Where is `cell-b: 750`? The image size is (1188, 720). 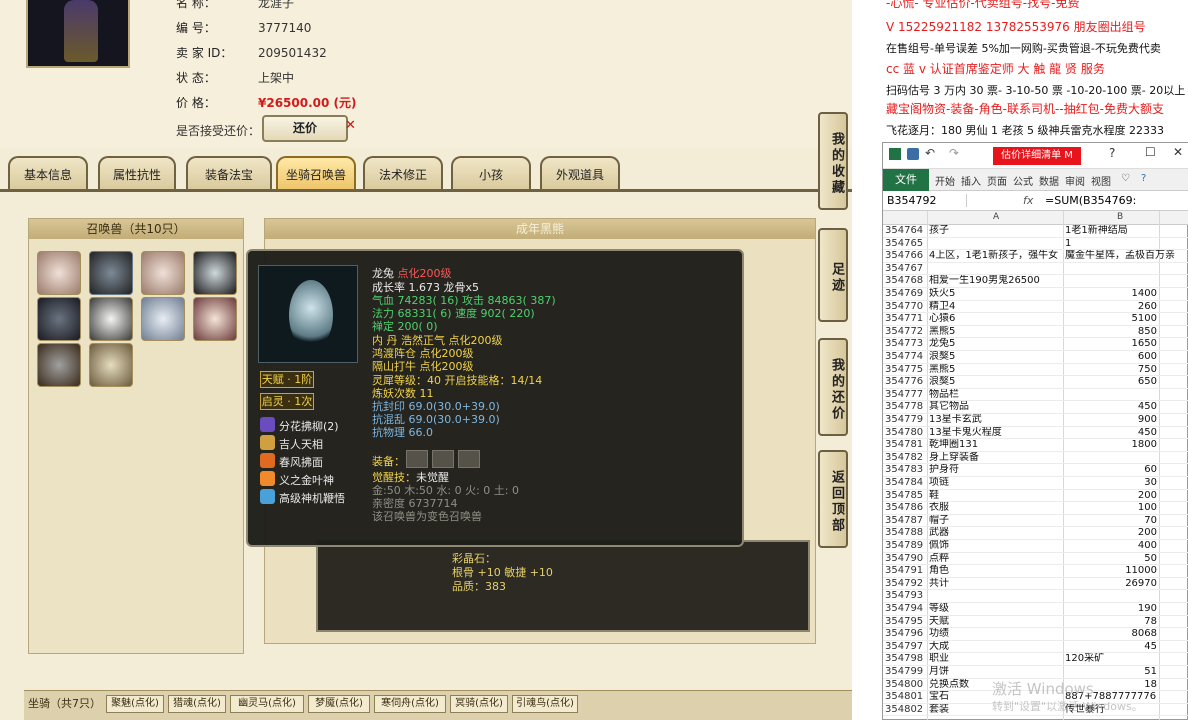 cell-b: 750 is located at coordinates (1110, 370).